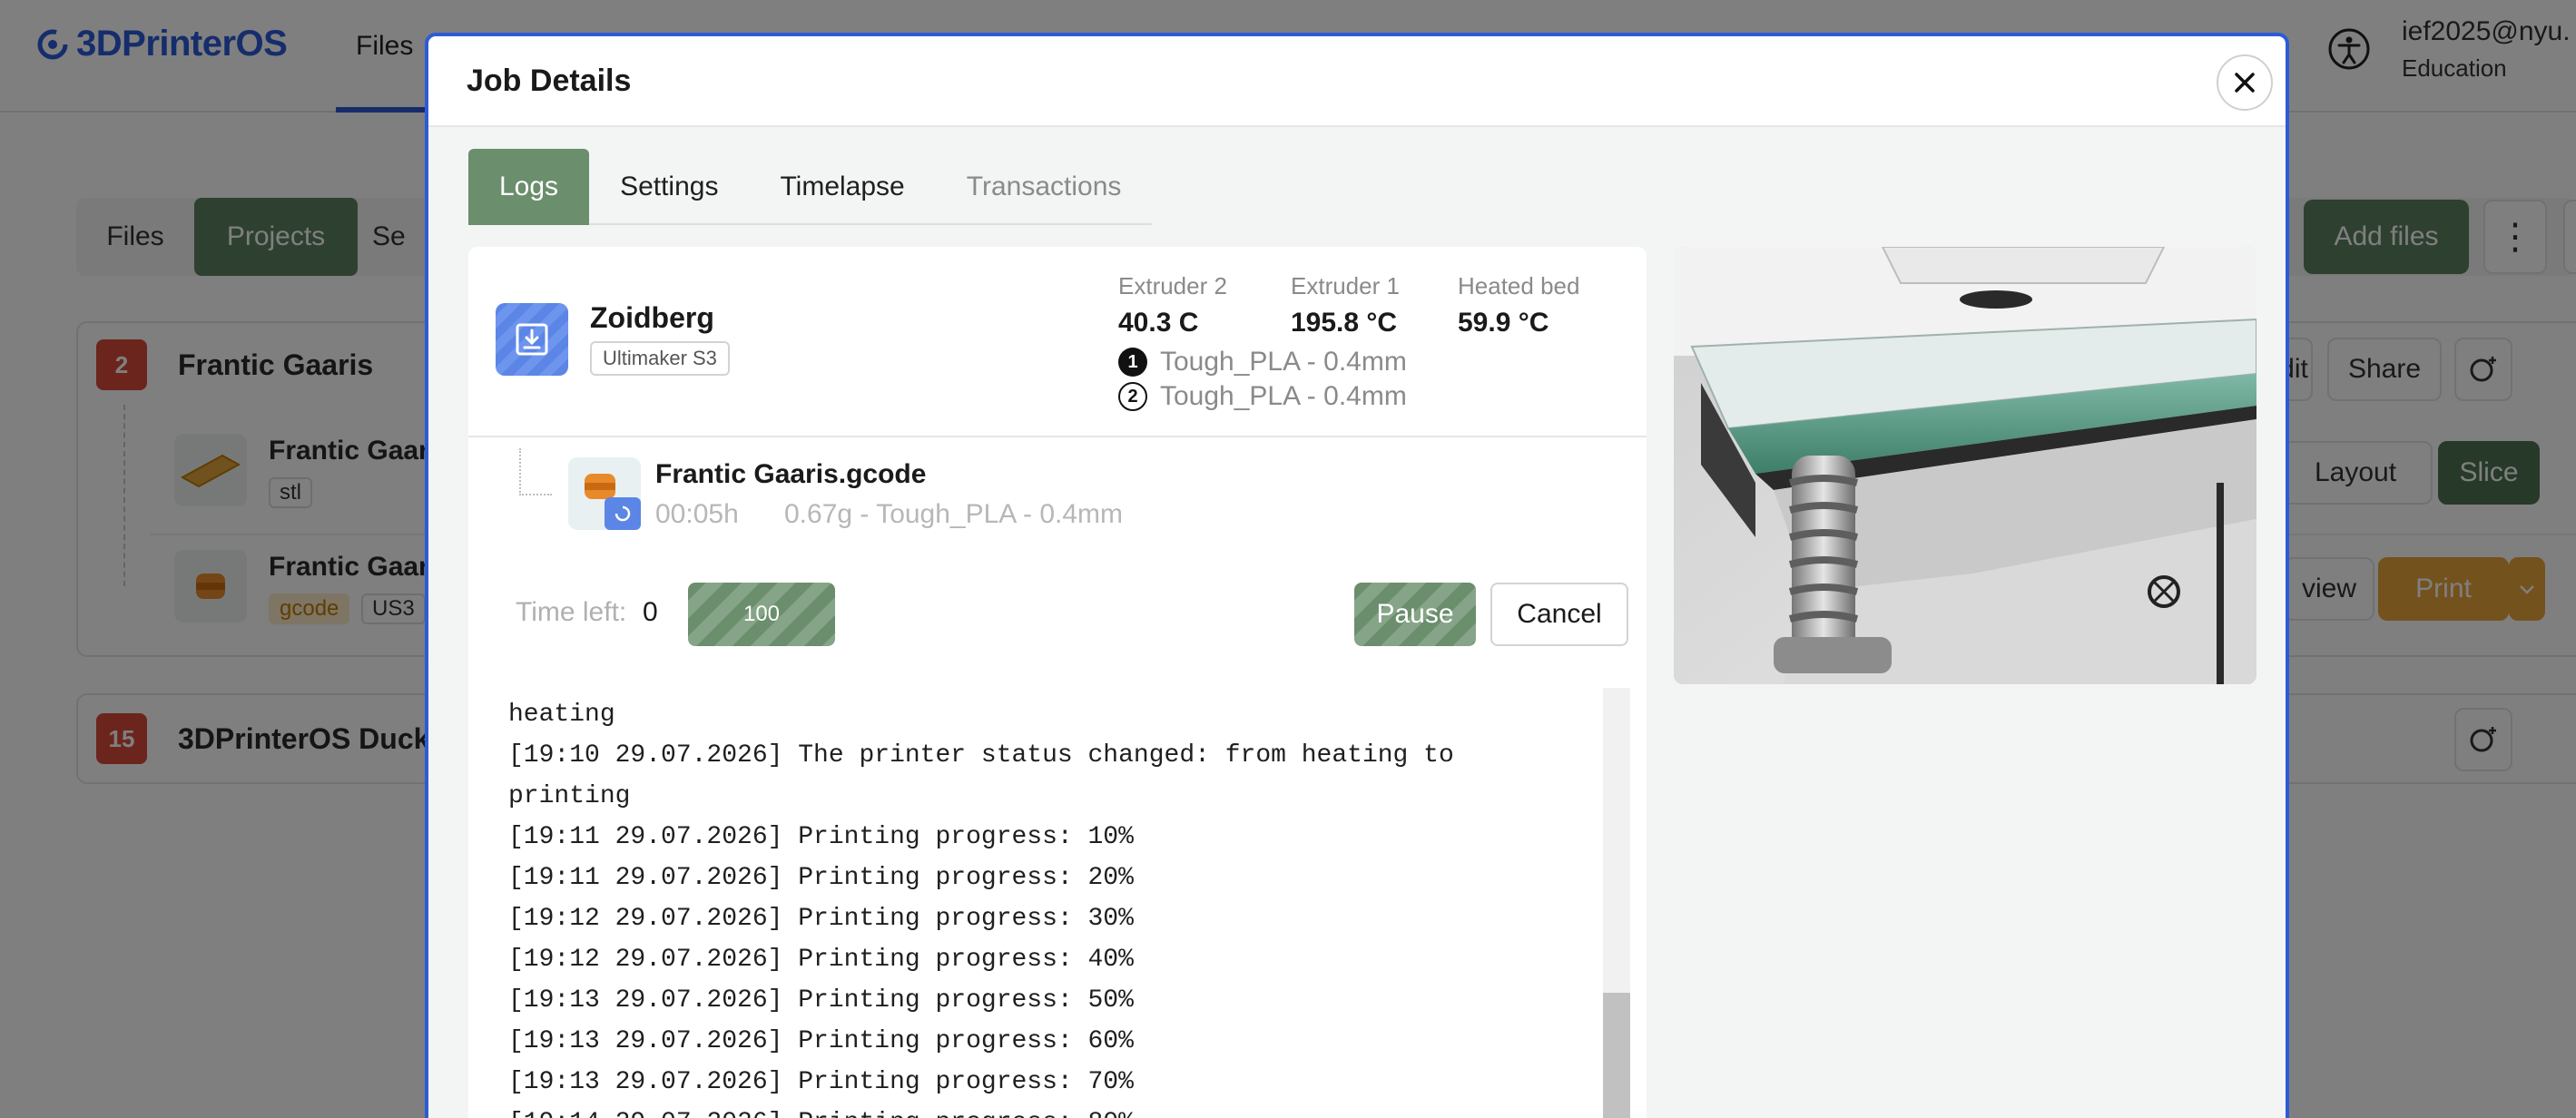 The width and height of the screenshot is (2576, 1118). Describe the element at coordinates (652, 318) in the screenshot. I see `printer-name: Zoidberg` at that location.